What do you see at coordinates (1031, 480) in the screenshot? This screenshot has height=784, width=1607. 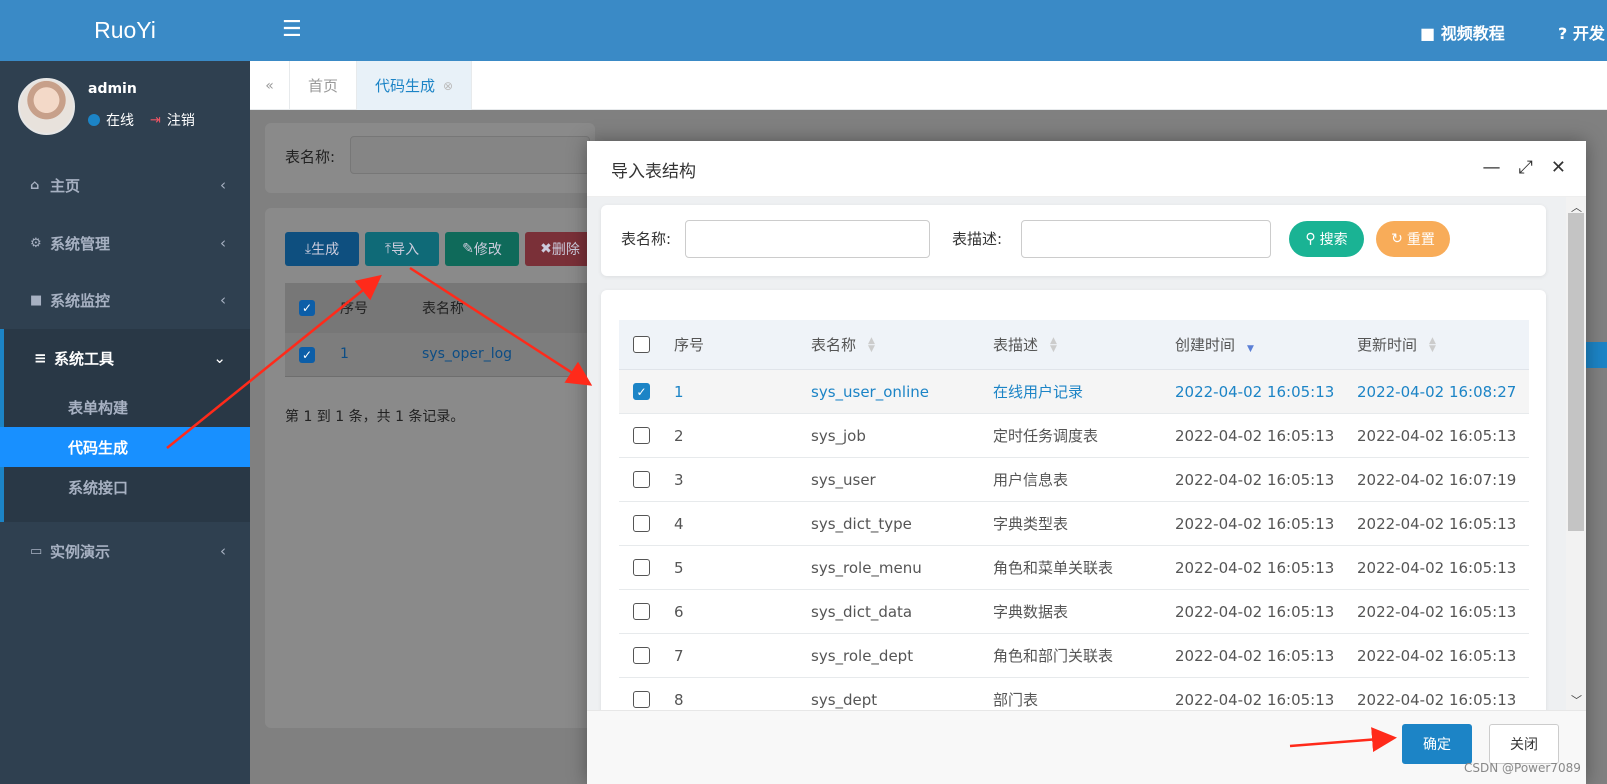 I see `cell-table-desc: 用户信息表` at bounding box center [1031, 480].